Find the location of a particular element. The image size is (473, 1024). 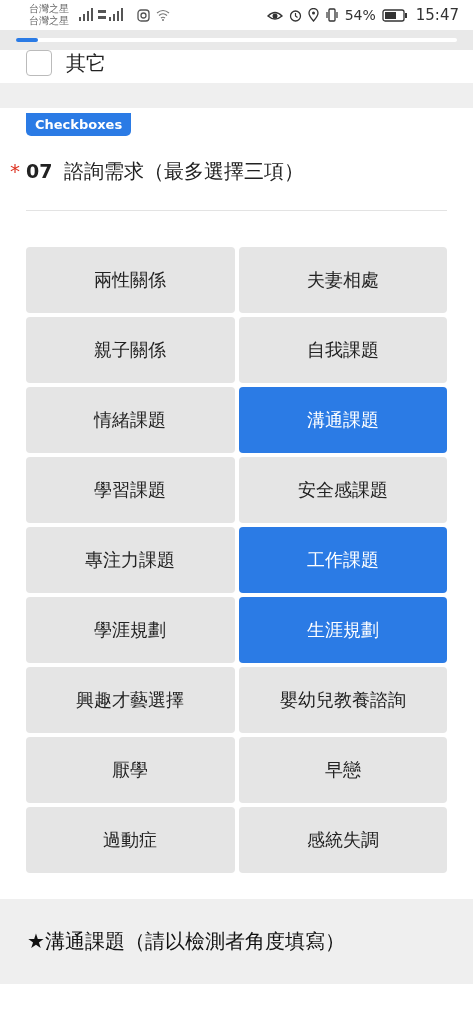

checkbox is located at coordinates (39, 63).